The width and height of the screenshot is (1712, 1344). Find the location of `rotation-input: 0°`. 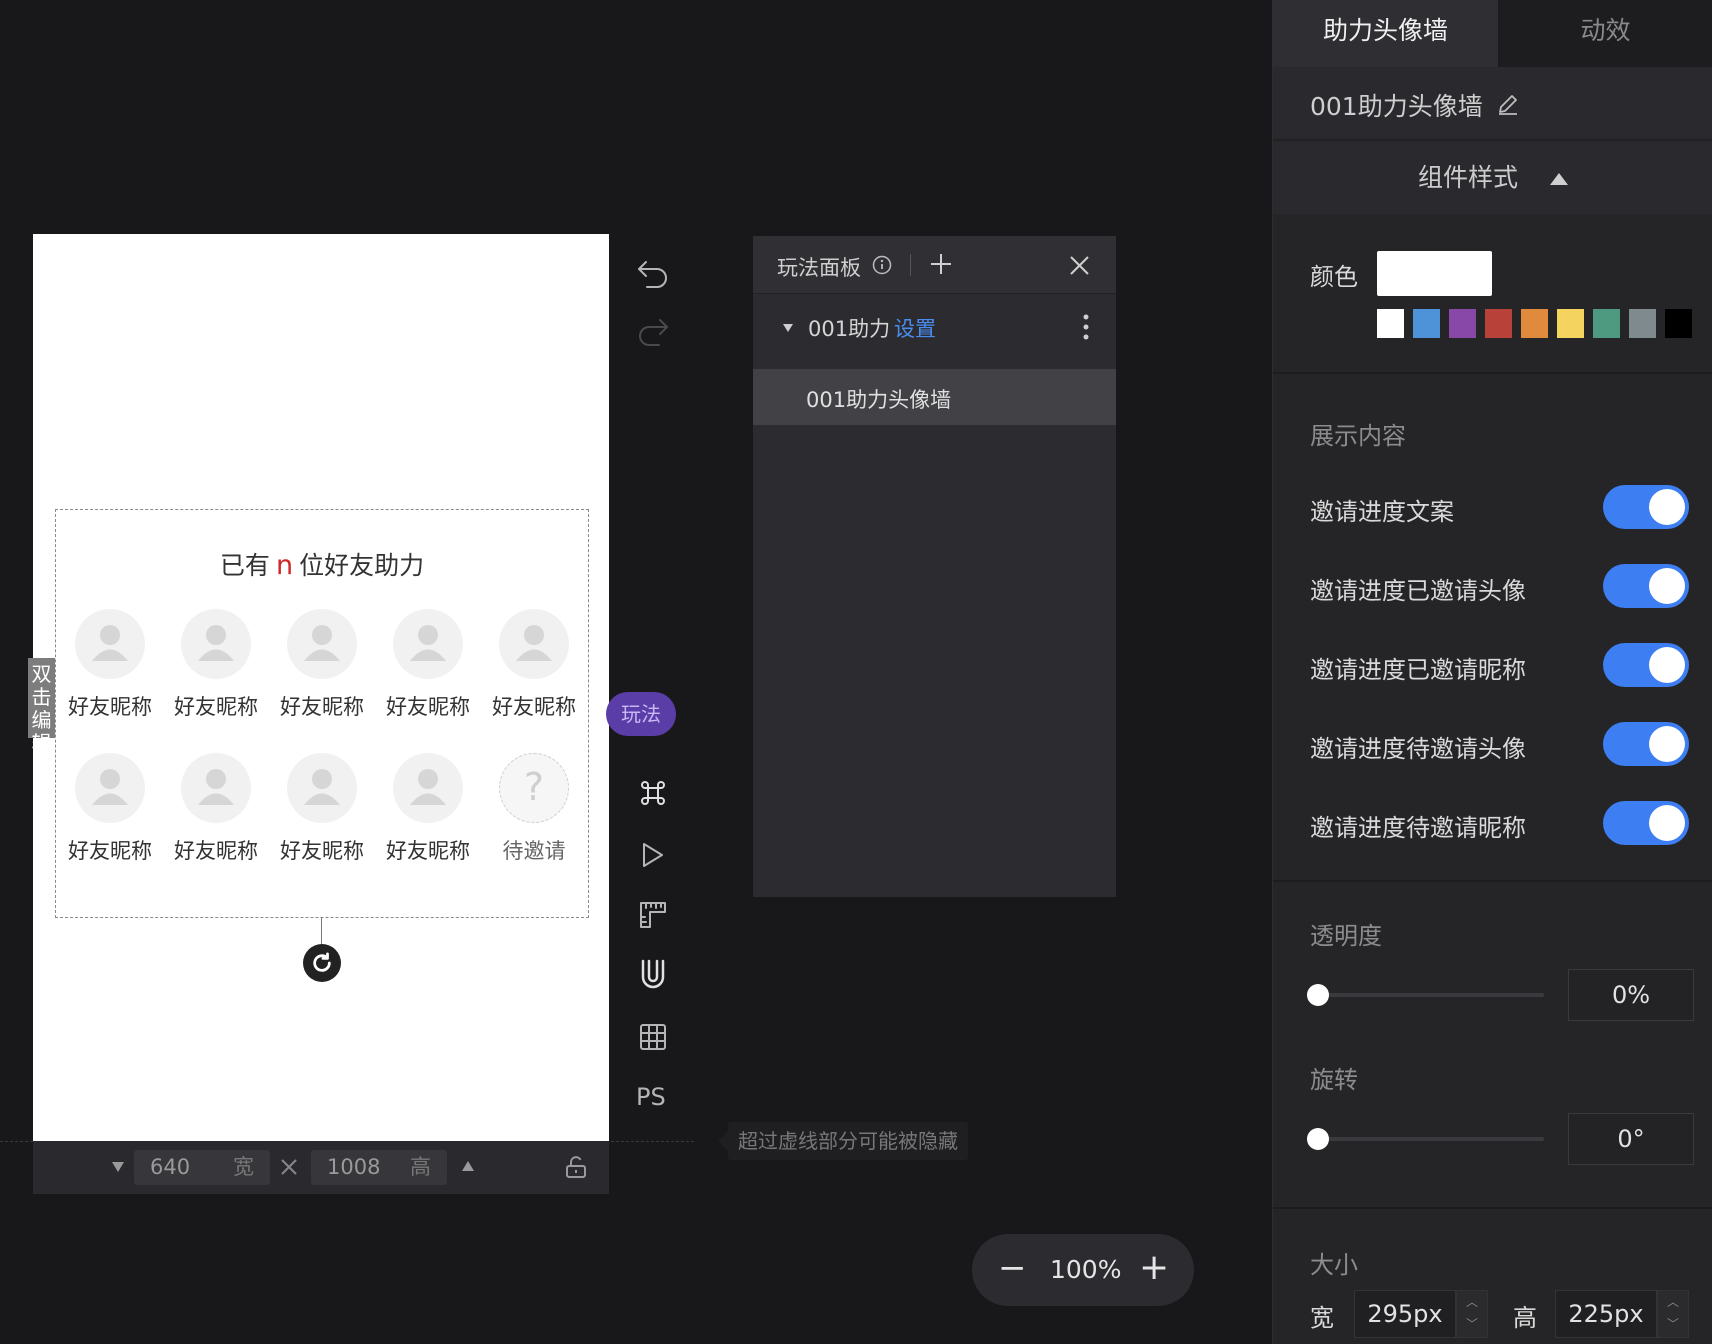

rotation-input: 0° is located at coordinates (1631, 1139).